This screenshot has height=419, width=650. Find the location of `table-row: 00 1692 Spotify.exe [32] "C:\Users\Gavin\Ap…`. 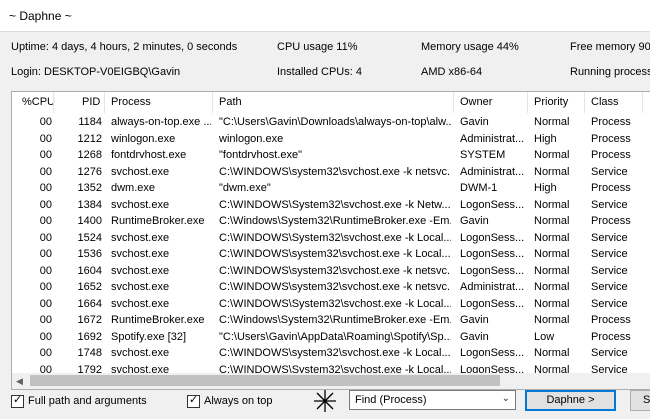

table-row: 00 1692 Spotify.exe [32] "C:\Users\Gavin\Ap… is located at coordinates (331, 337).